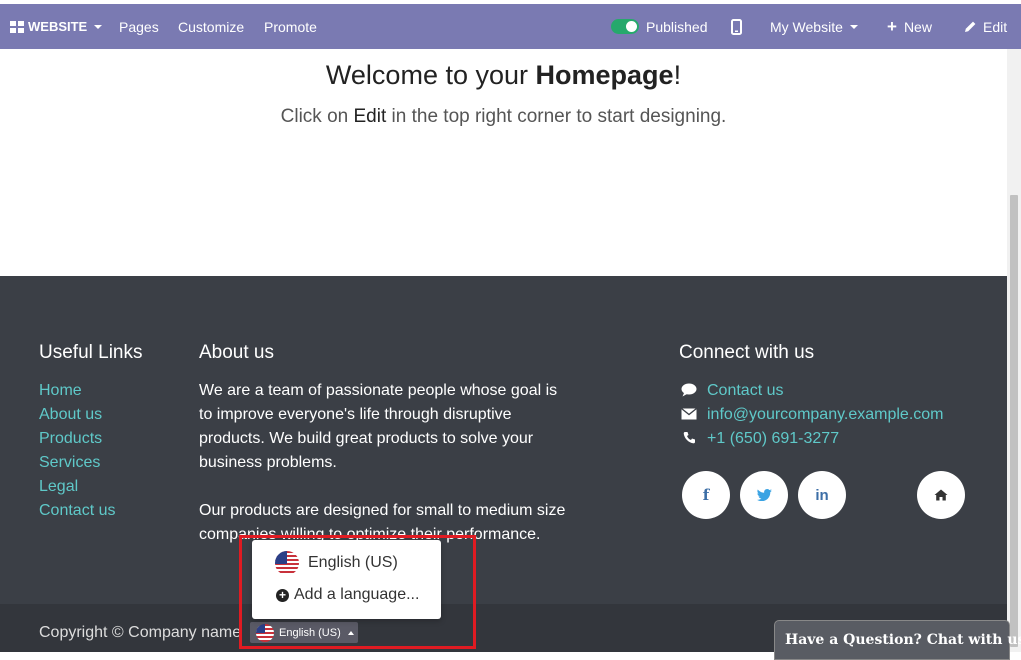  I want to click on website-switcher: My Website, so click(814, 26).